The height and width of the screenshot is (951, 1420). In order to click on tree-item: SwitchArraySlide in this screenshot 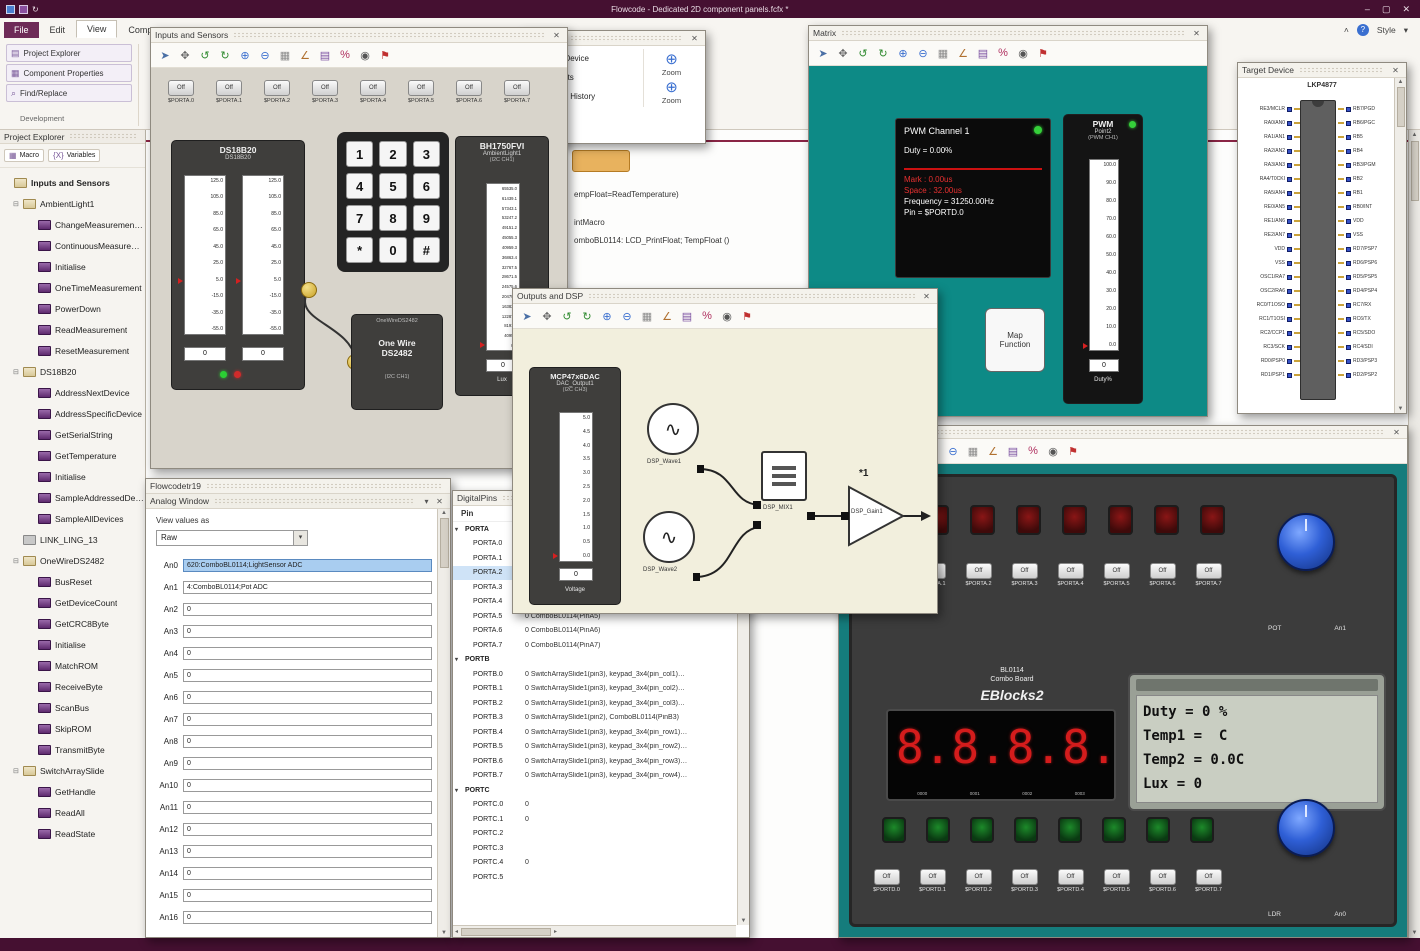, I will do `click(72, 770)`.